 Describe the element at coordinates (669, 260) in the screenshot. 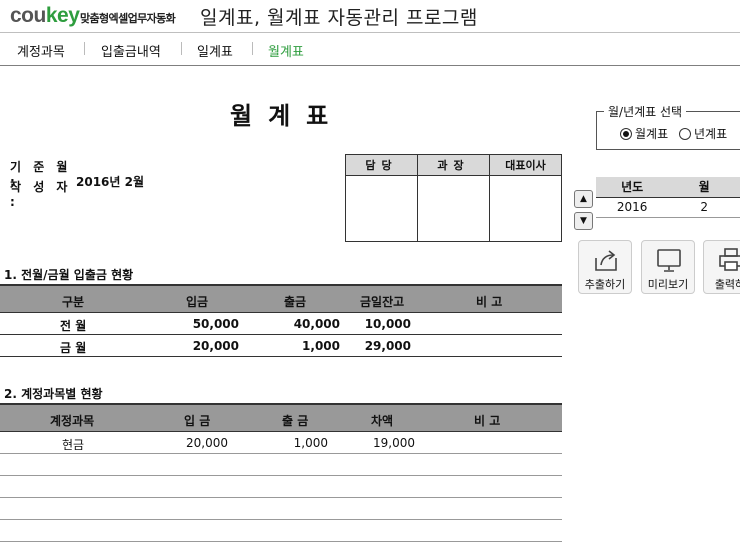

I see `monitor-icon` at that location.